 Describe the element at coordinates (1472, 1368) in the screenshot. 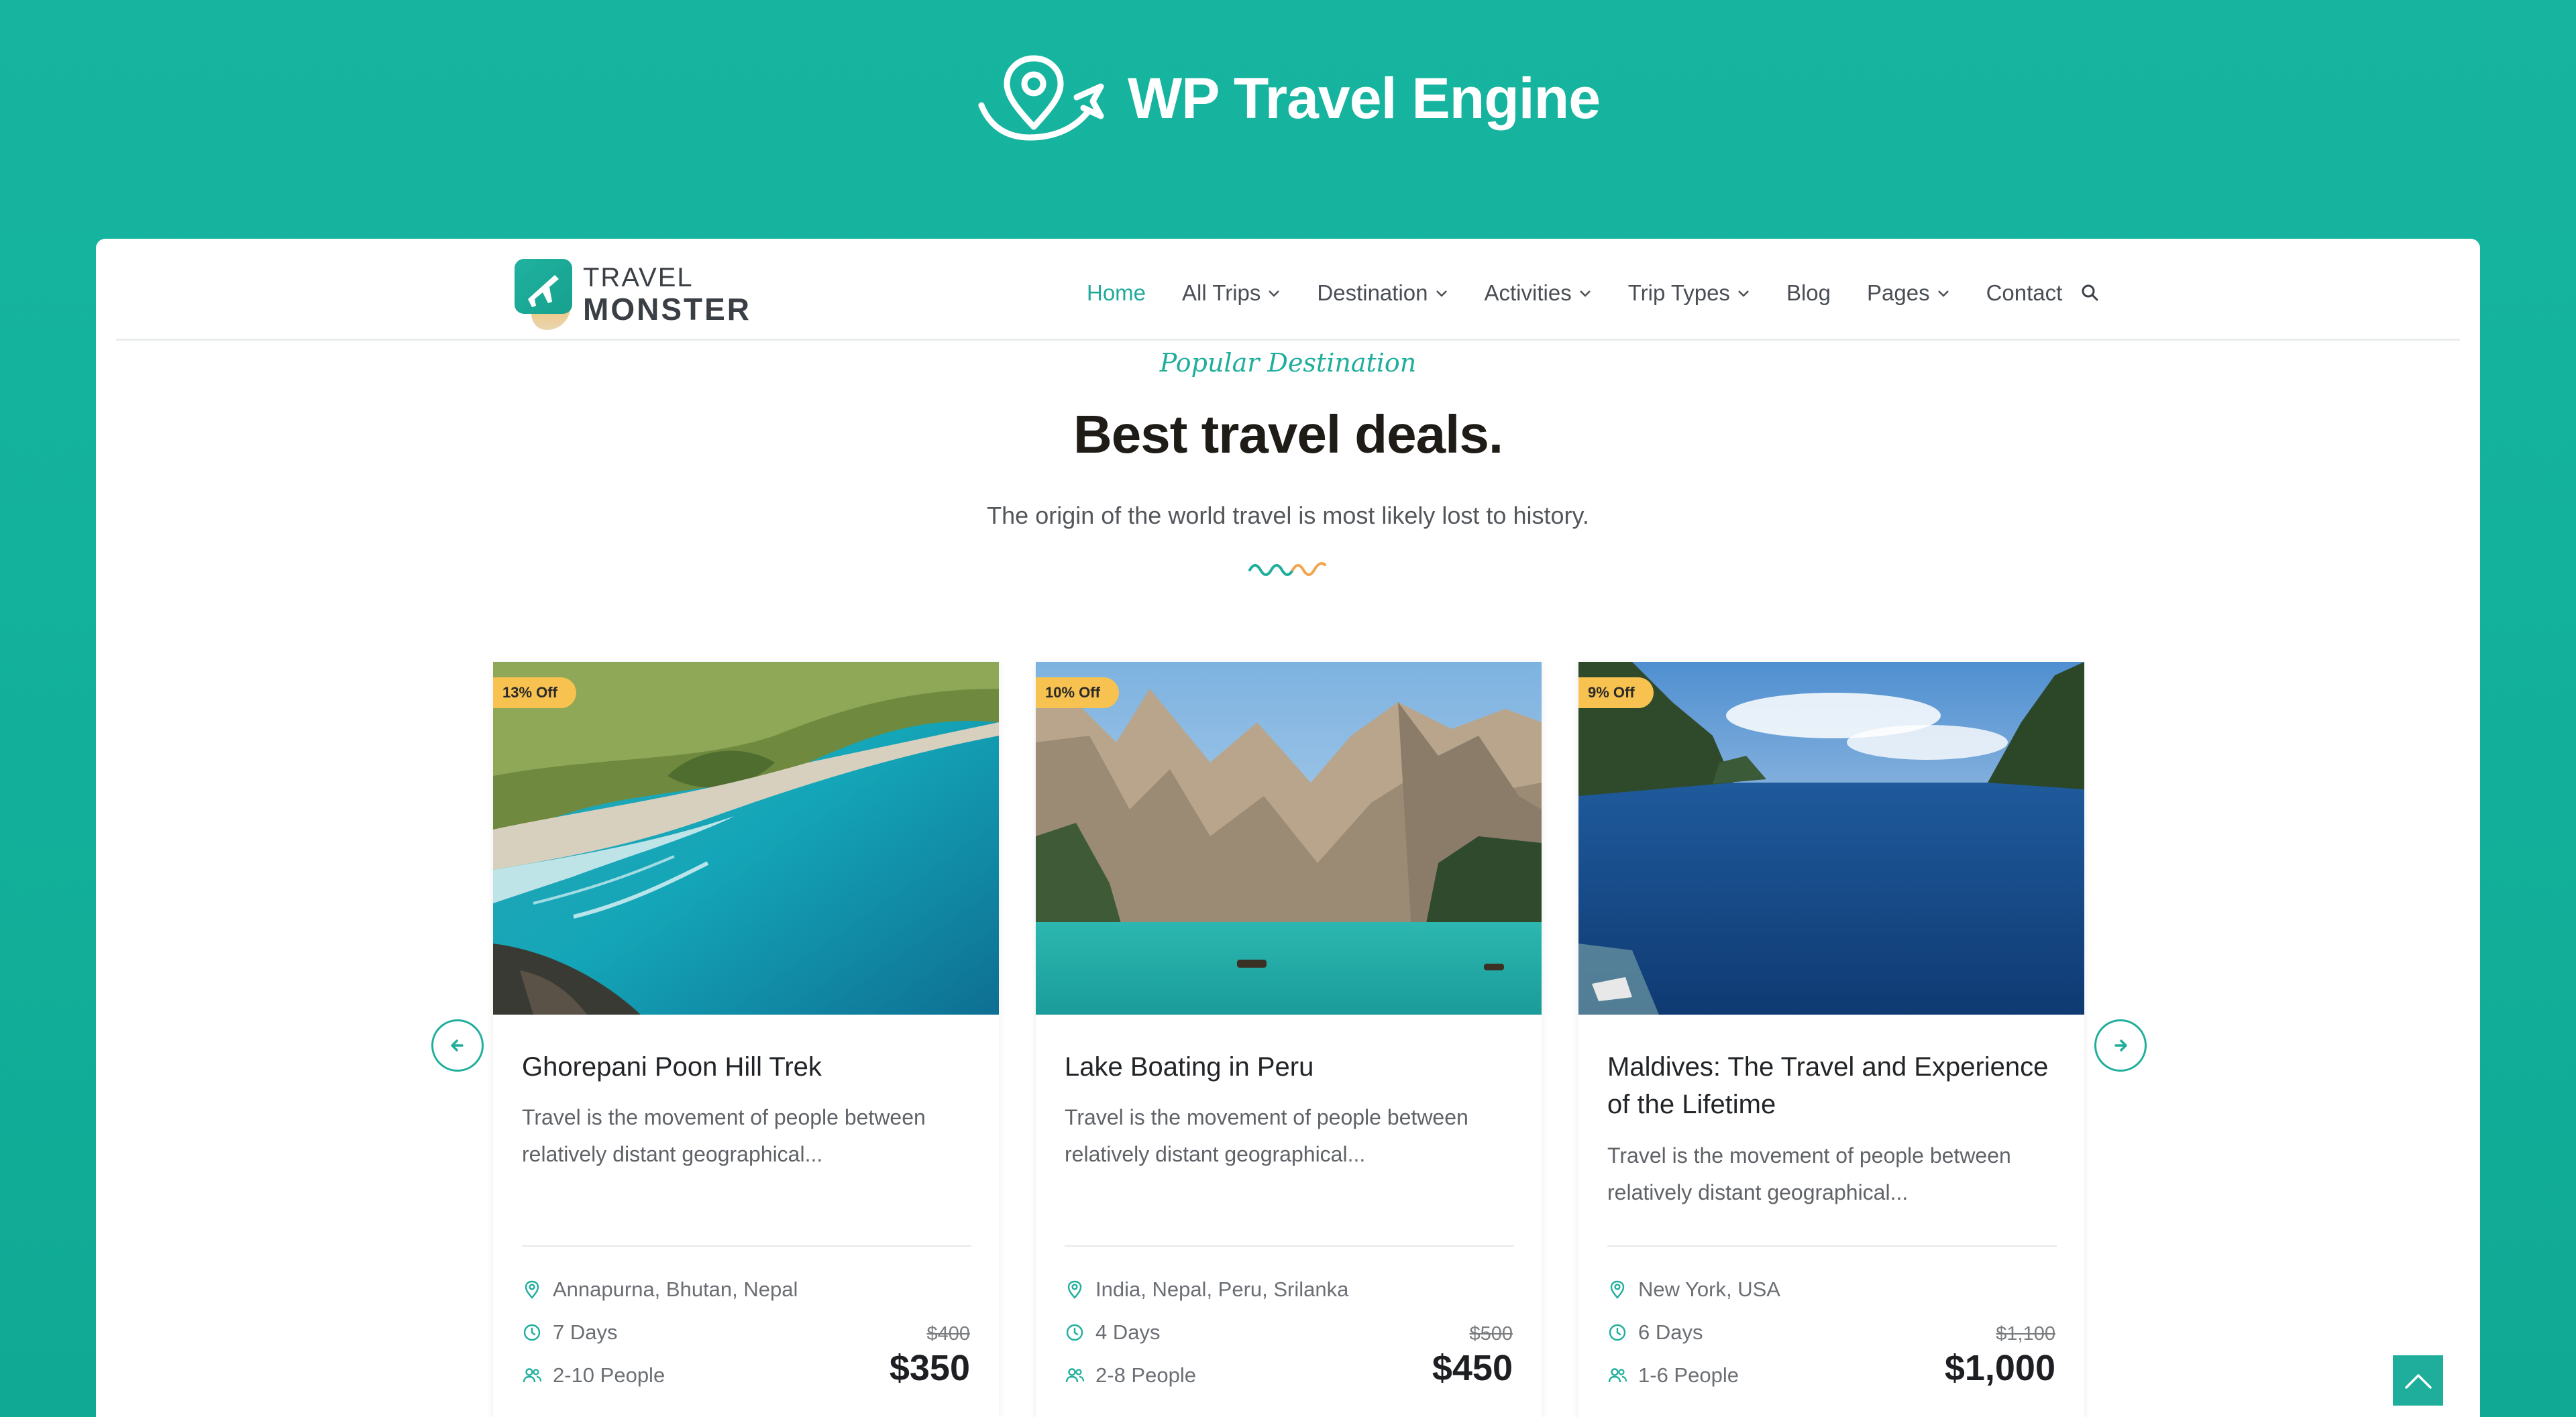

I see `sale-price: $450` at that location.